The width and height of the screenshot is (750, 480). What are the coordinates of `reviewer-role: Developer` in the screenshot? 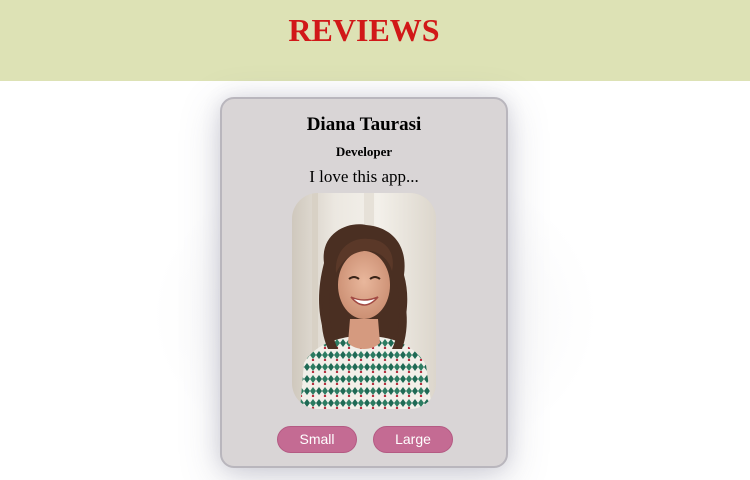 It's located at (364, 151).